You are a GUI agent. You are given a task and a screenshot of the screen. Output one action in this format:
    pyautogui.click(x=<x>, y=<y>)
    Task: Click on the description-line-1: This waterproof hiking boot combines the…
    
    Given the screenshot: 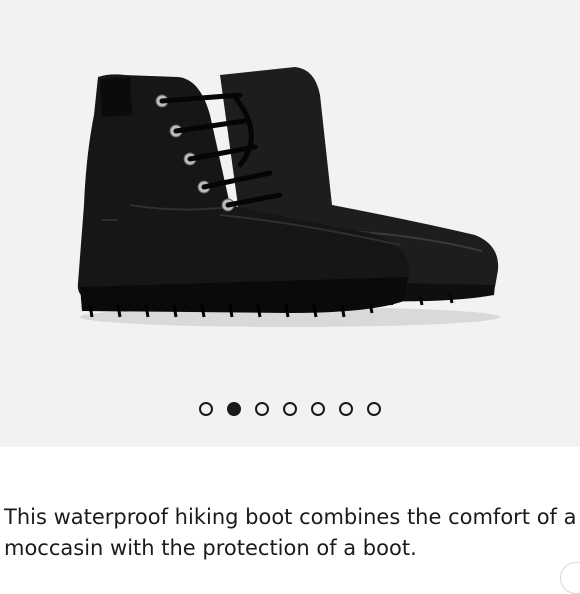 What is the action you would take?
    pyautogui.click(x=290, y=517)
    